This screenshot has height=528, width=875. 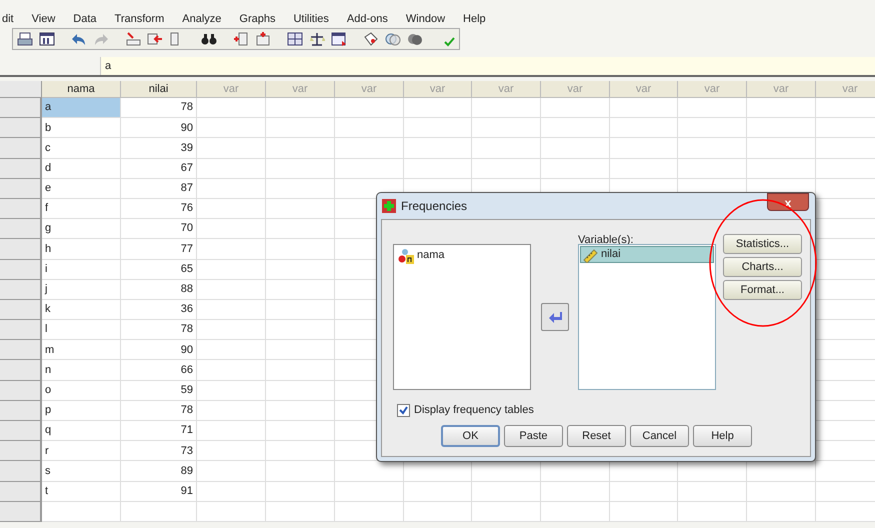 What do you see at coordinates (596, 436) in the screenshot?
I see `dialog-button: Reset` at bounding box center [596, 436].